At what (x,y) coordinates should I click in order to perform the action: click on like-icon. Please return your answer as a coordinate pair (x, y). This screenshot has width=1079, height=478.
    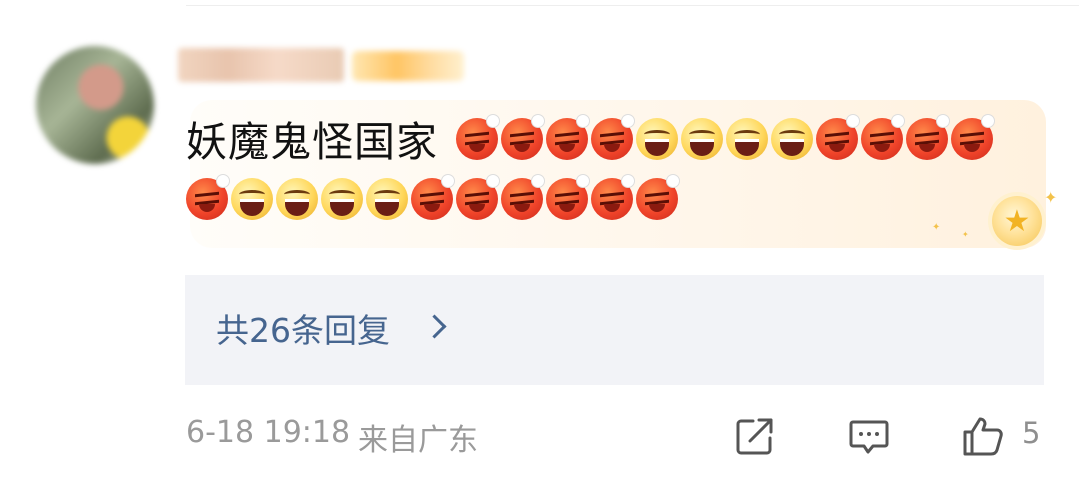
    Looking at the image, I should click on (983, 436).